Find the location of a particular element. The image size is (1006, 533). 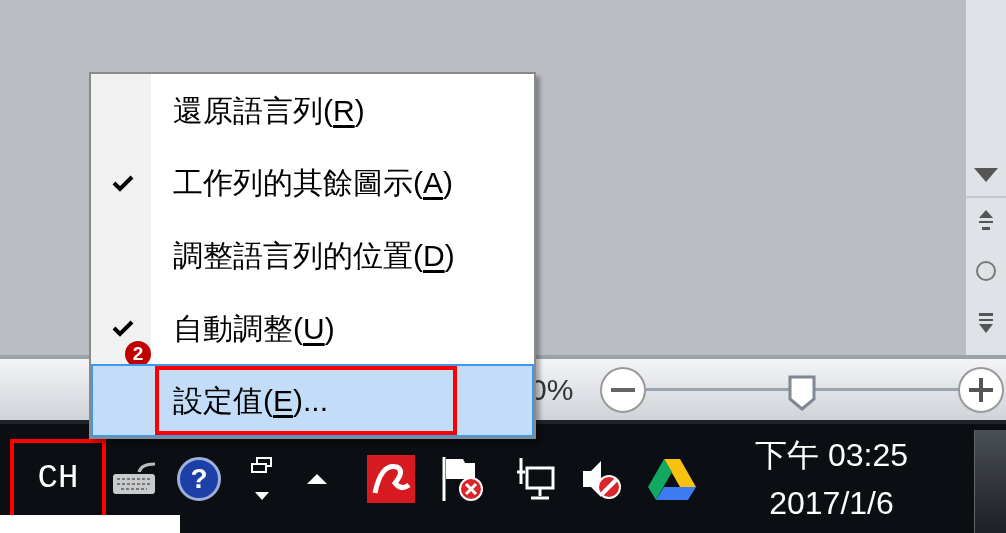

windows-icon is located at coordinates (262, 478).